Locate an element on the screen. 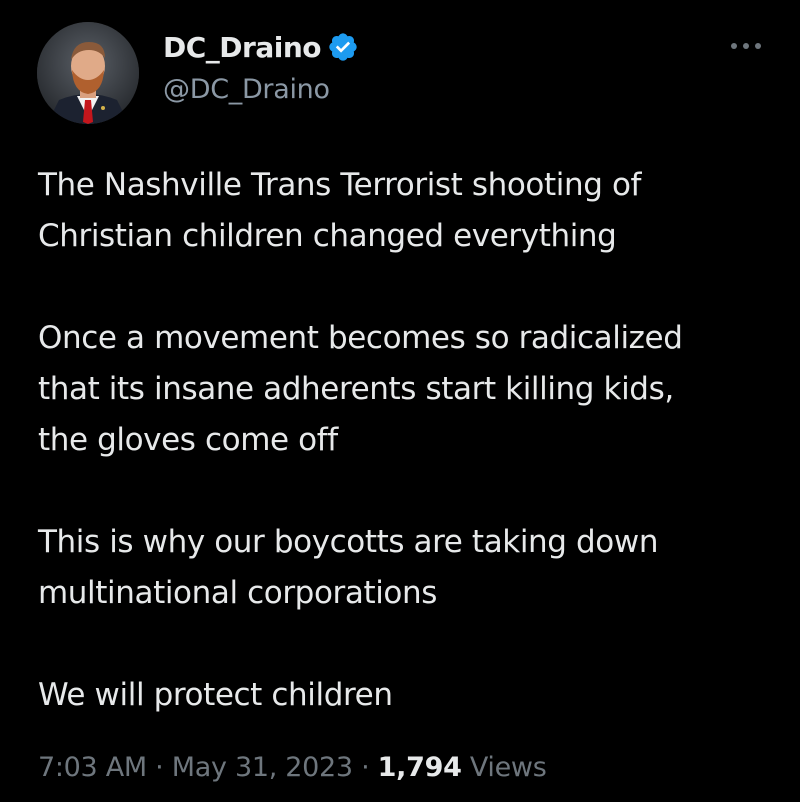 Image resolution: width=800 pixels, height=802 pixels. tweet-metadata: 7:03 AM · May 31, 2023 · 1,794 Views is located at coordinates (292, 767).